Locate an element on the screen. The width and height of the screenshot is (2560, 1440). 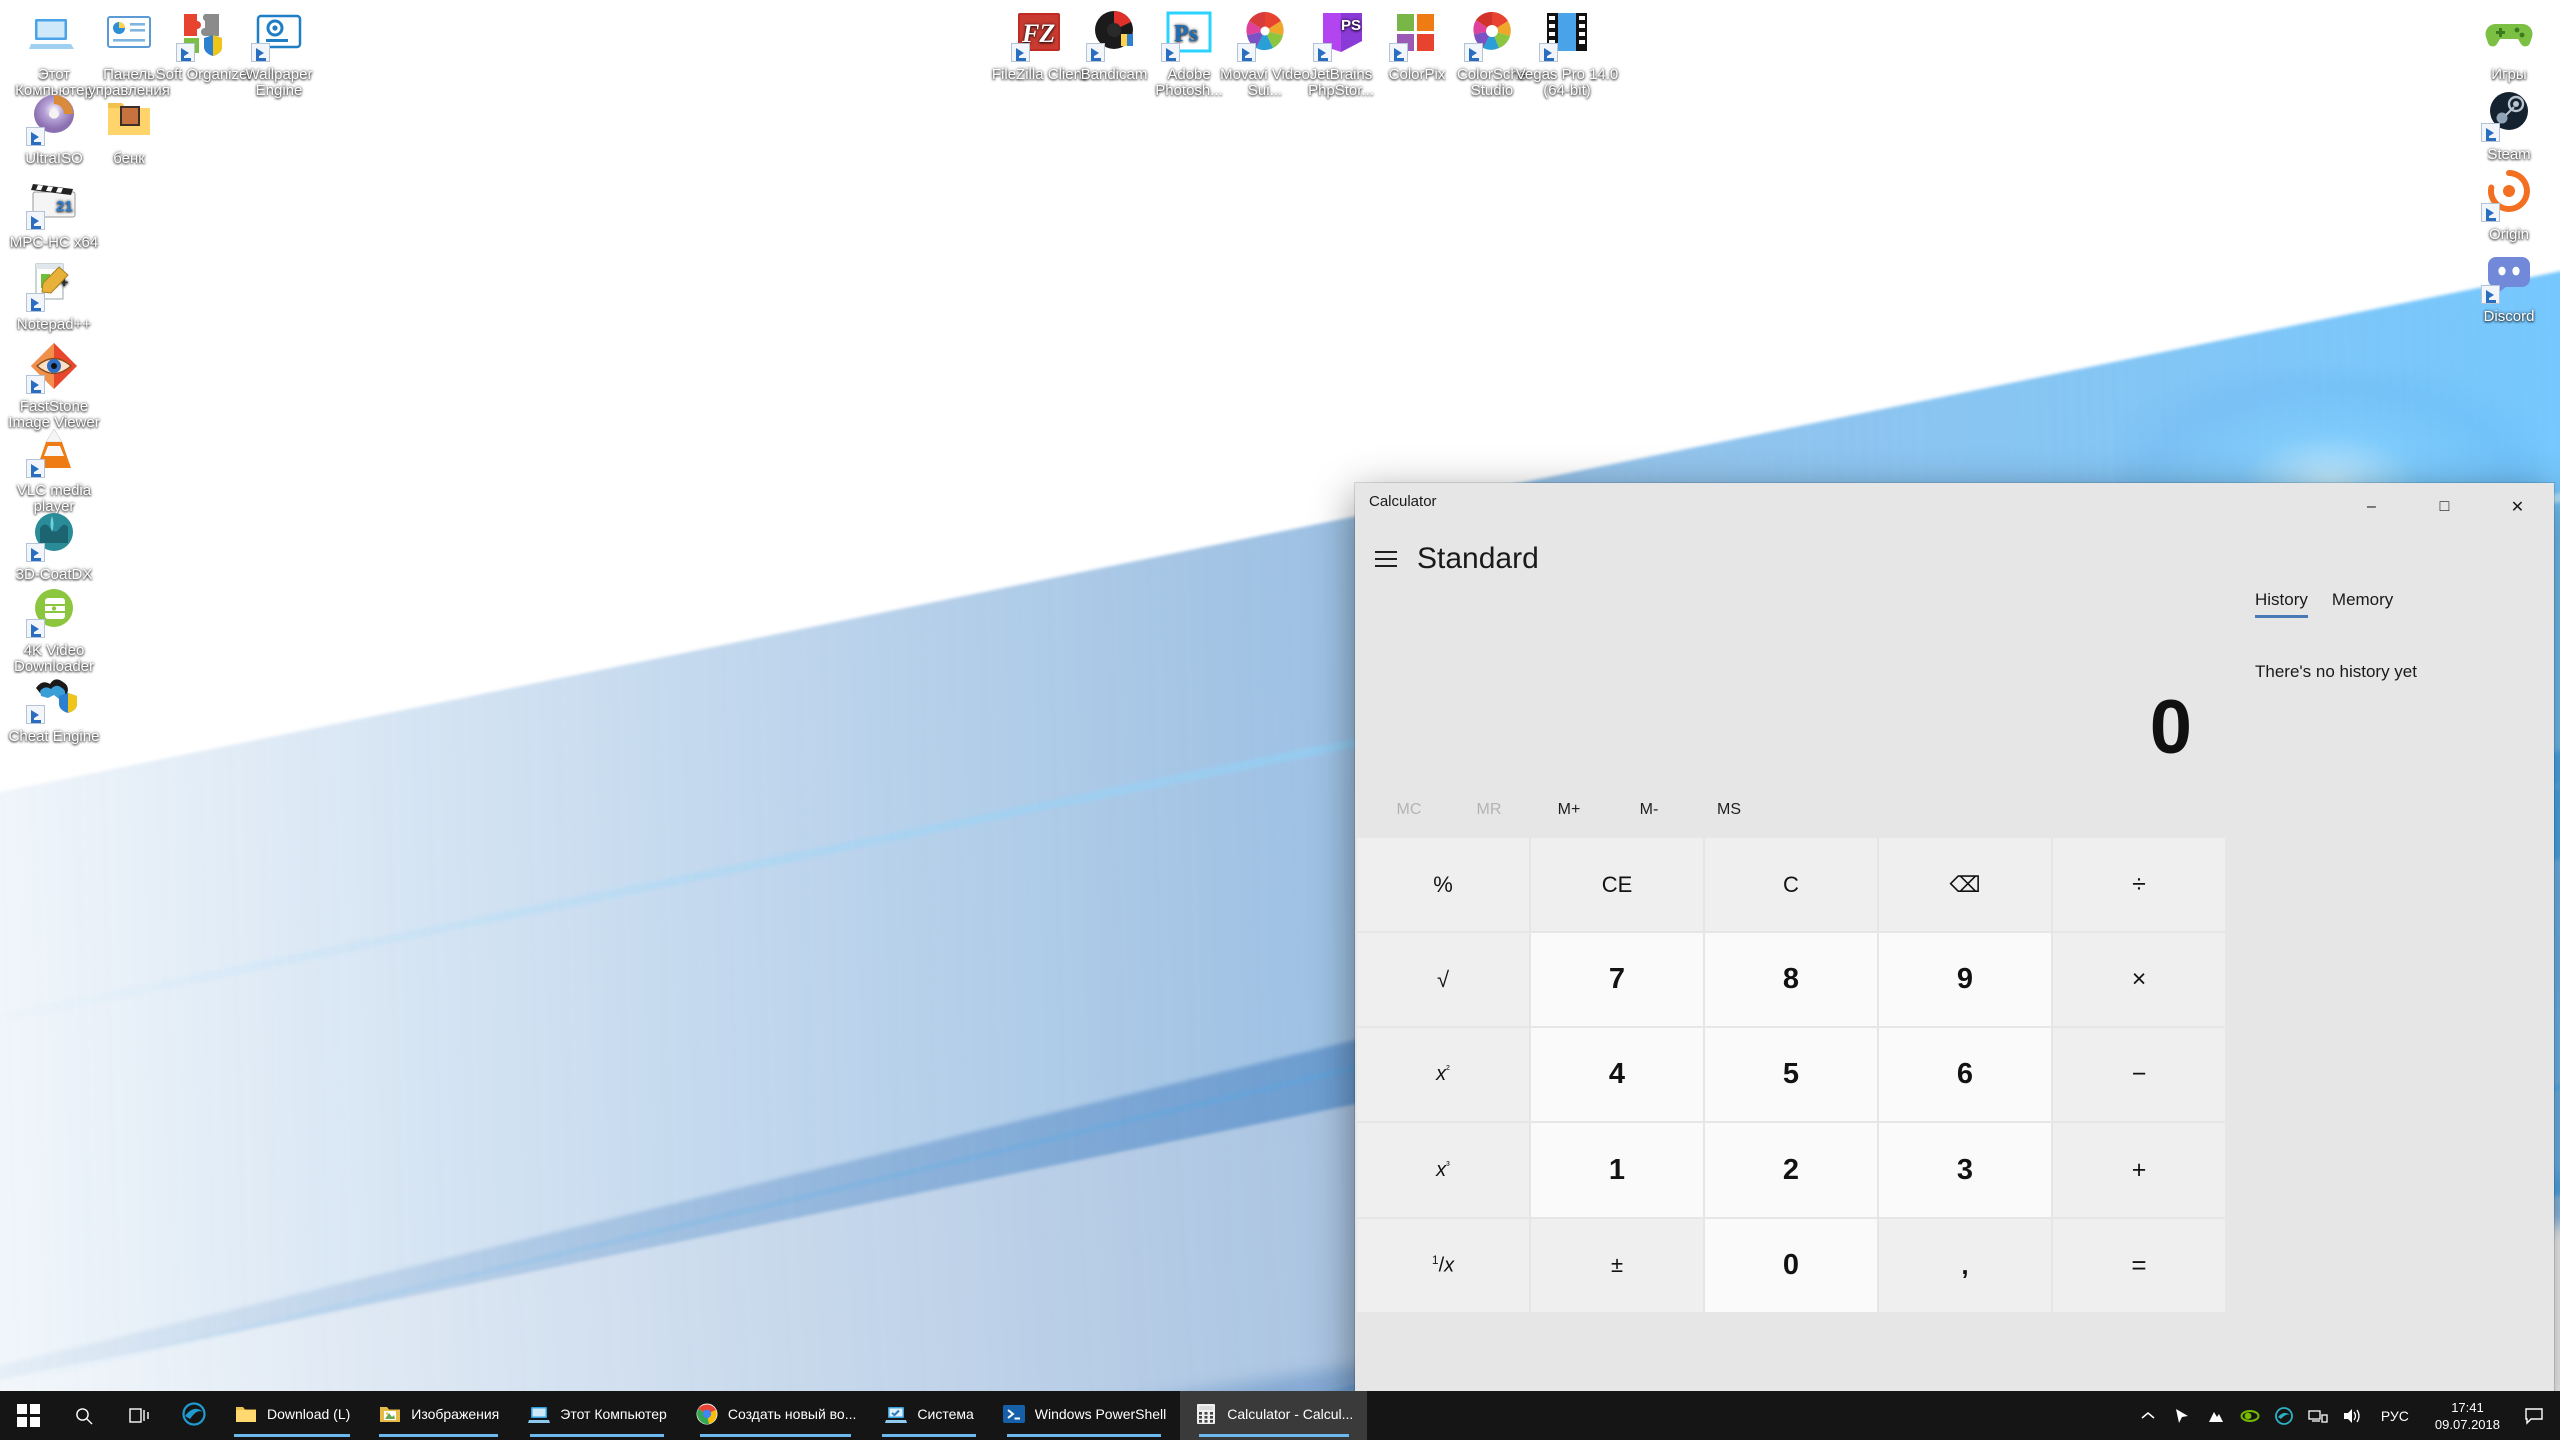
backspace-key: ⌫ is located at coordinates (1965, 885).